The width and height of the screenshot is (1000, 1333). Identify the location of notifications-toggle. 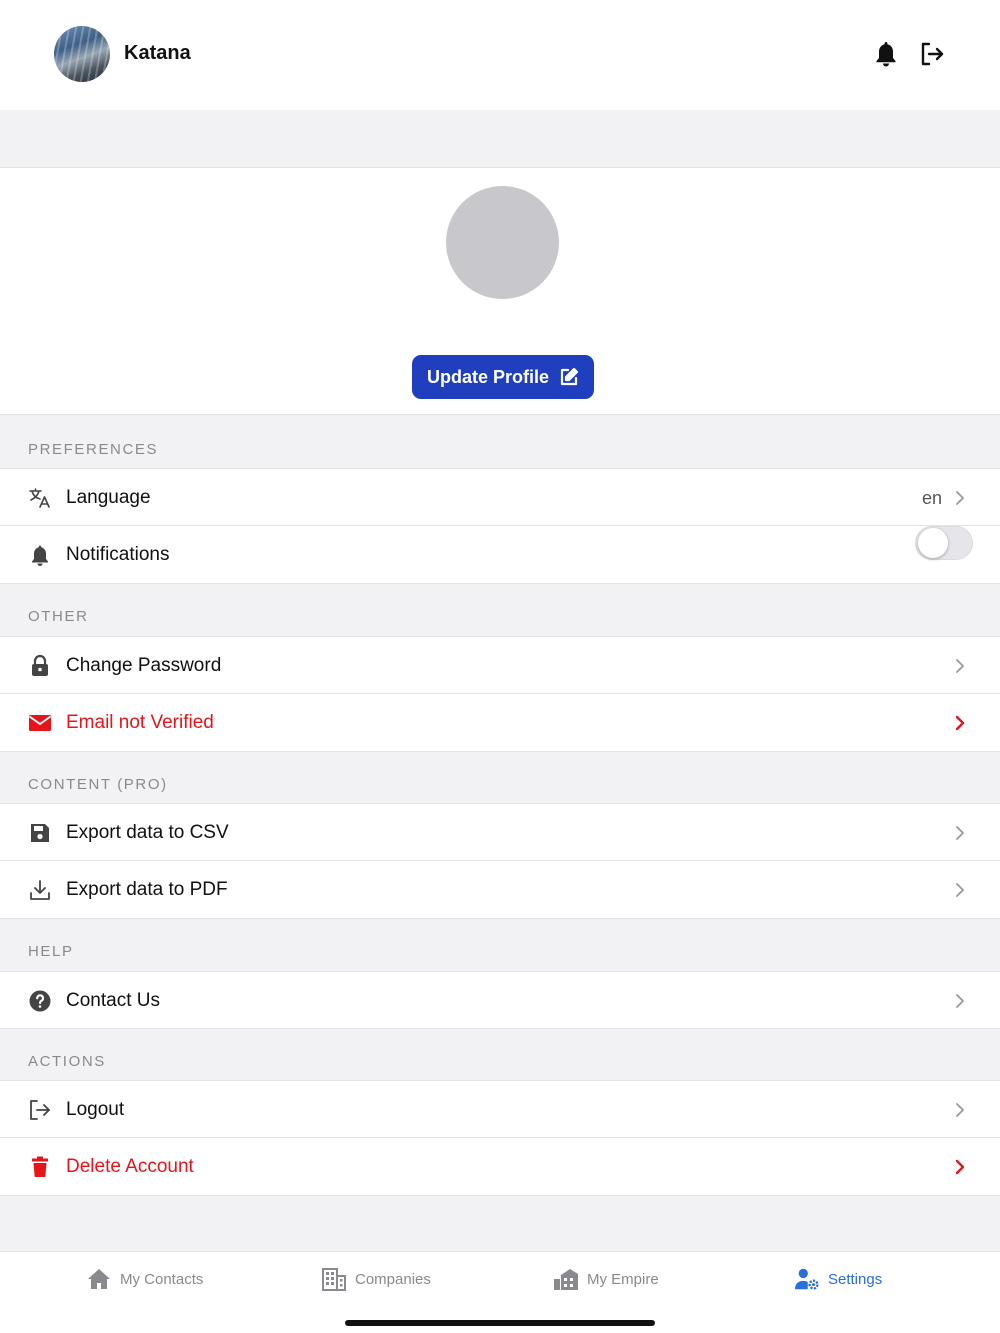
(944, 543).